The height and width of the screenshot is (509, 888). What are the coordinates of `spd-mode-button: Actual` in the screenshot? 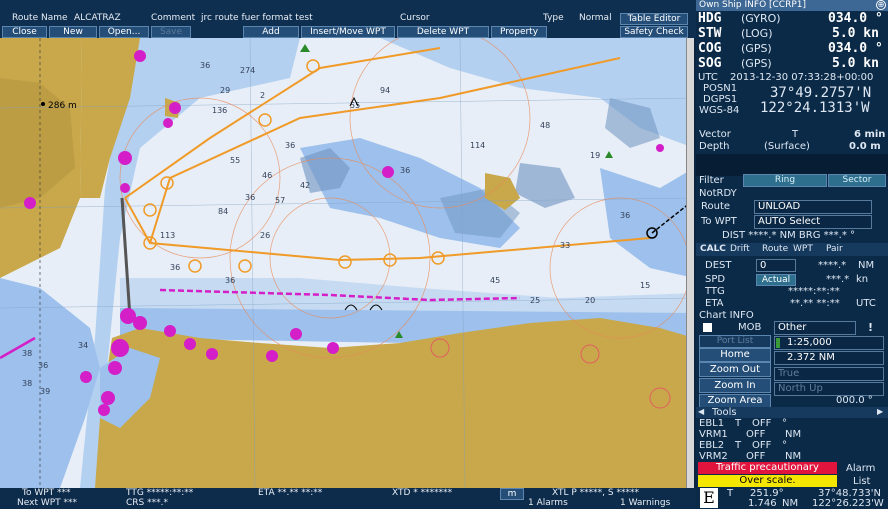 It's located at (776, 280).